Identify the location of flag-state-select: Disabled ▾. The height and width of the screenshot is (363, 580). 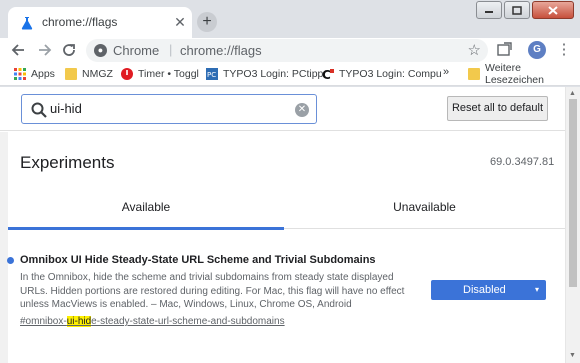
(488, 290).